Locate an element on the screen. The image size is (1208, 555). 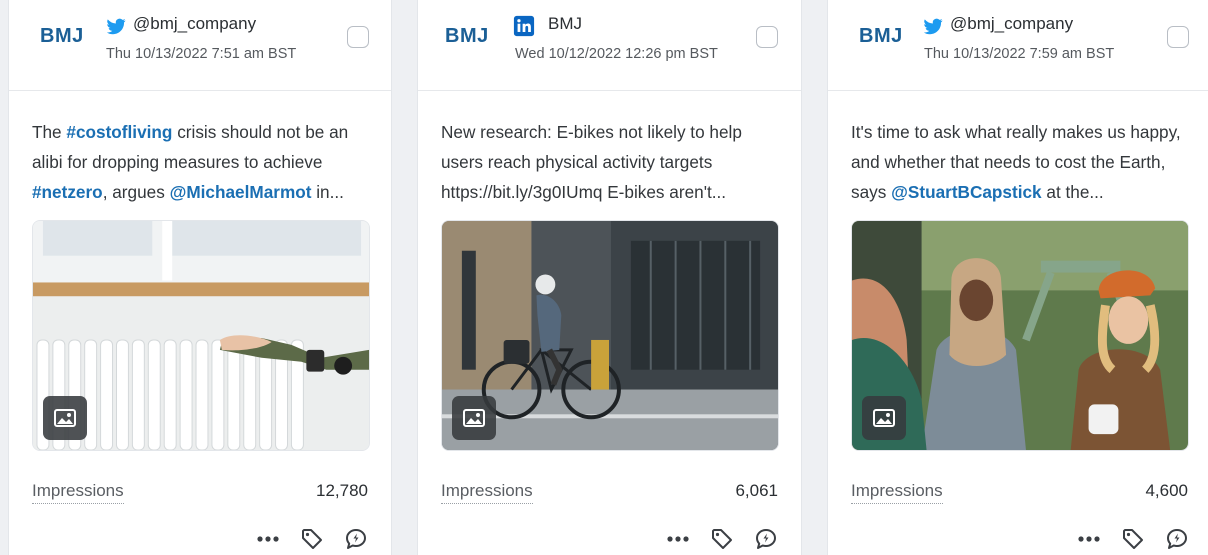
post-header: BMJ BMJ Wed 10/12/2022 12:26 pm BST is located at coordinates (609, 45).